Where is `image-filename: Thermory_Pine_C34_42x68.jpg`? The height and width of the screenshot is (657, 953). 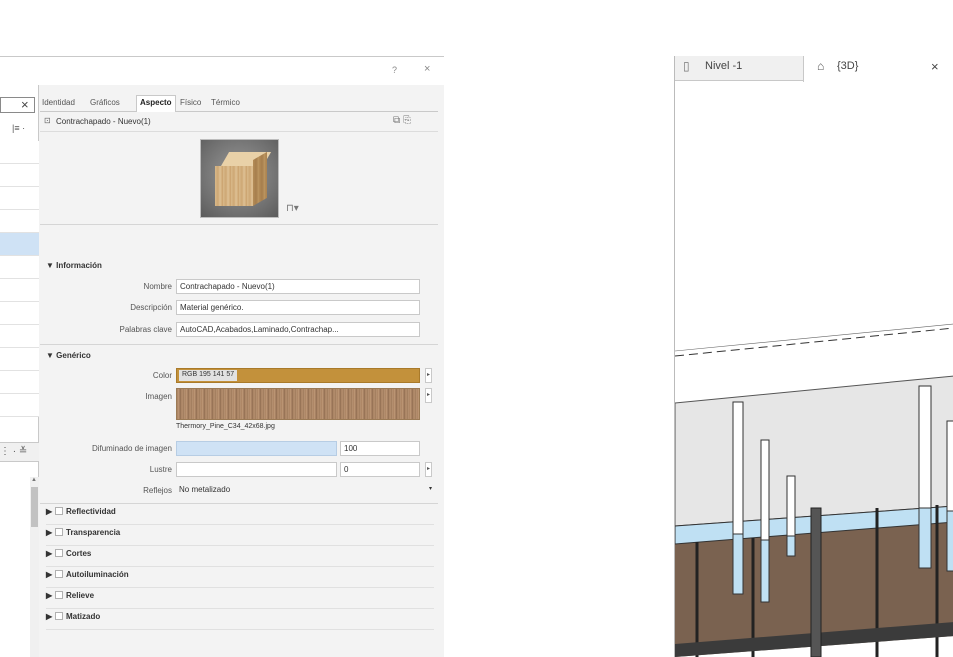 image-filename: Thermory_Pine_C34_42x68.jpg is located at coordinates (225, 426).